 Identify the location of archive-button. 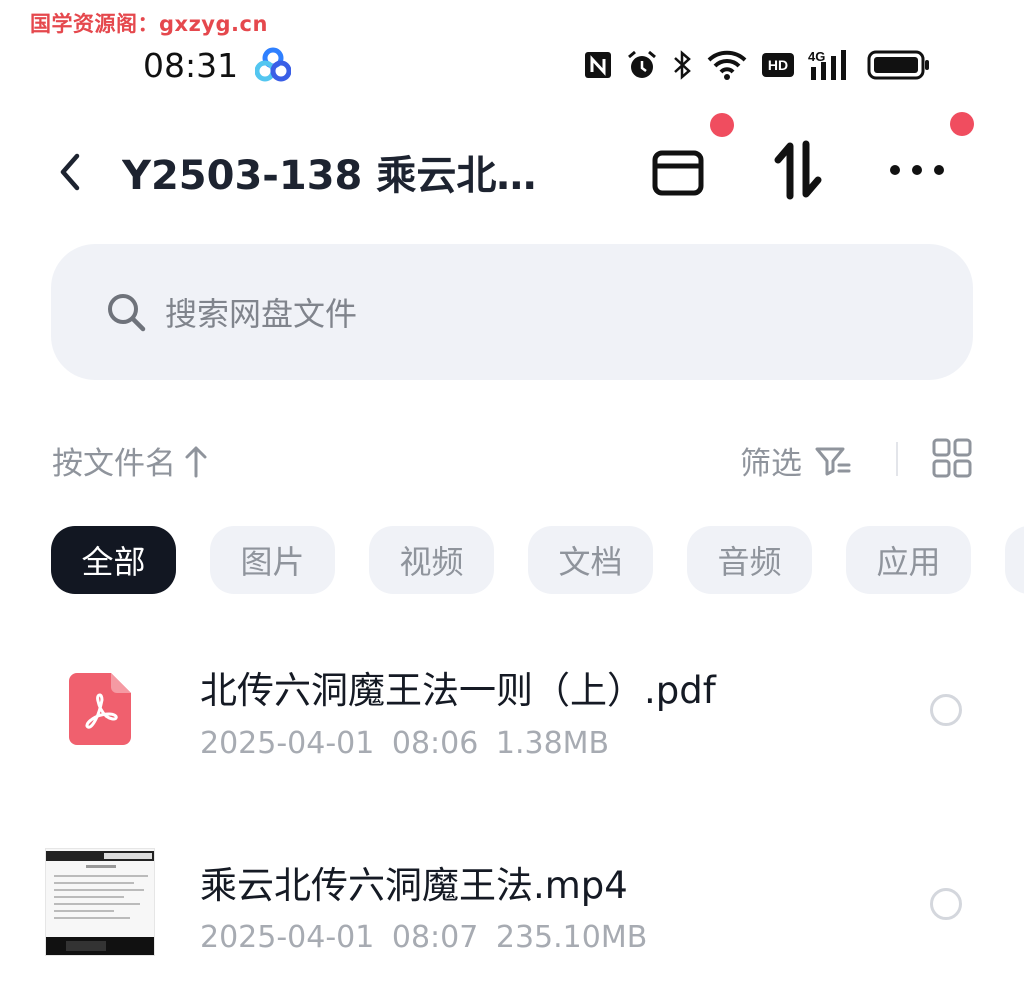
(678, 172).